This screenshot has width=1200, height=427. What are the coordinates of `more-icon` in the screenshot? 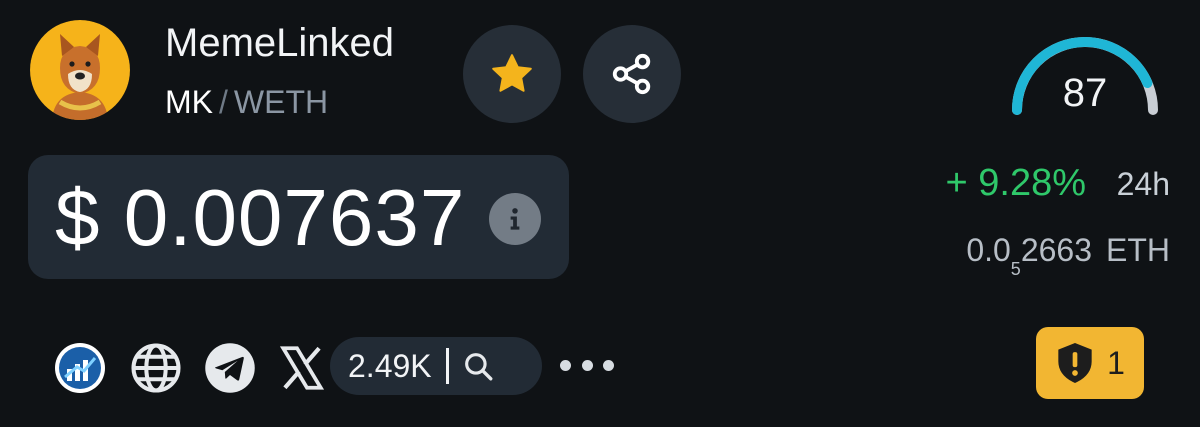 It's located at (565, 365).